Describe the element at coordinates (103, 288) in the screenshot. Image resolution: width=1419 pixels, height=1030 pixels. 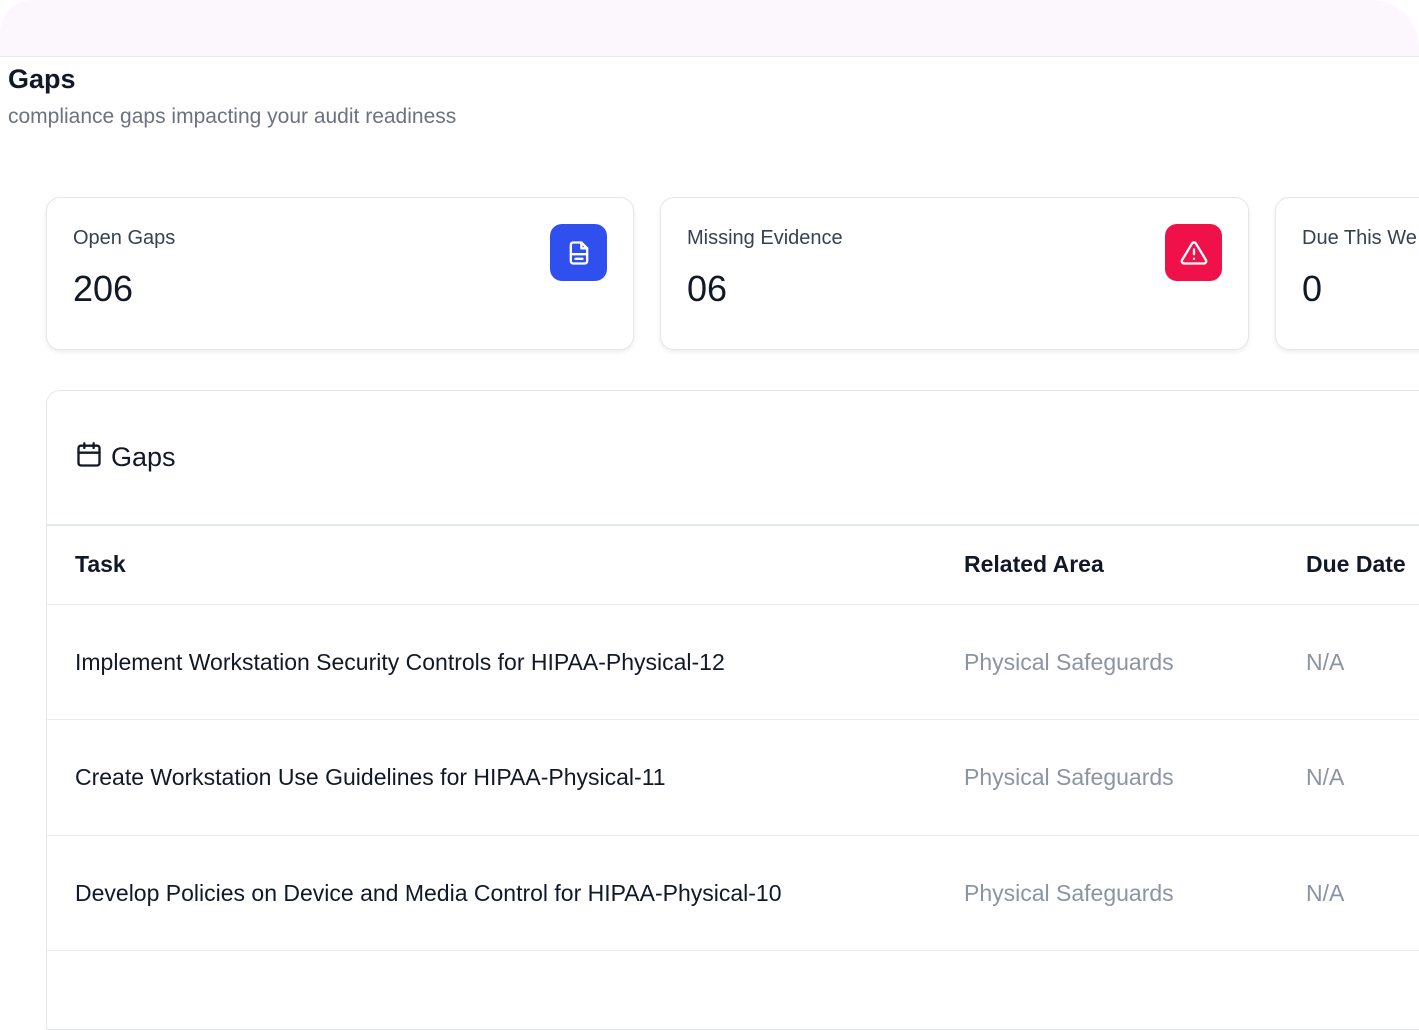
I see `open-gaps-value: 206` at that location.